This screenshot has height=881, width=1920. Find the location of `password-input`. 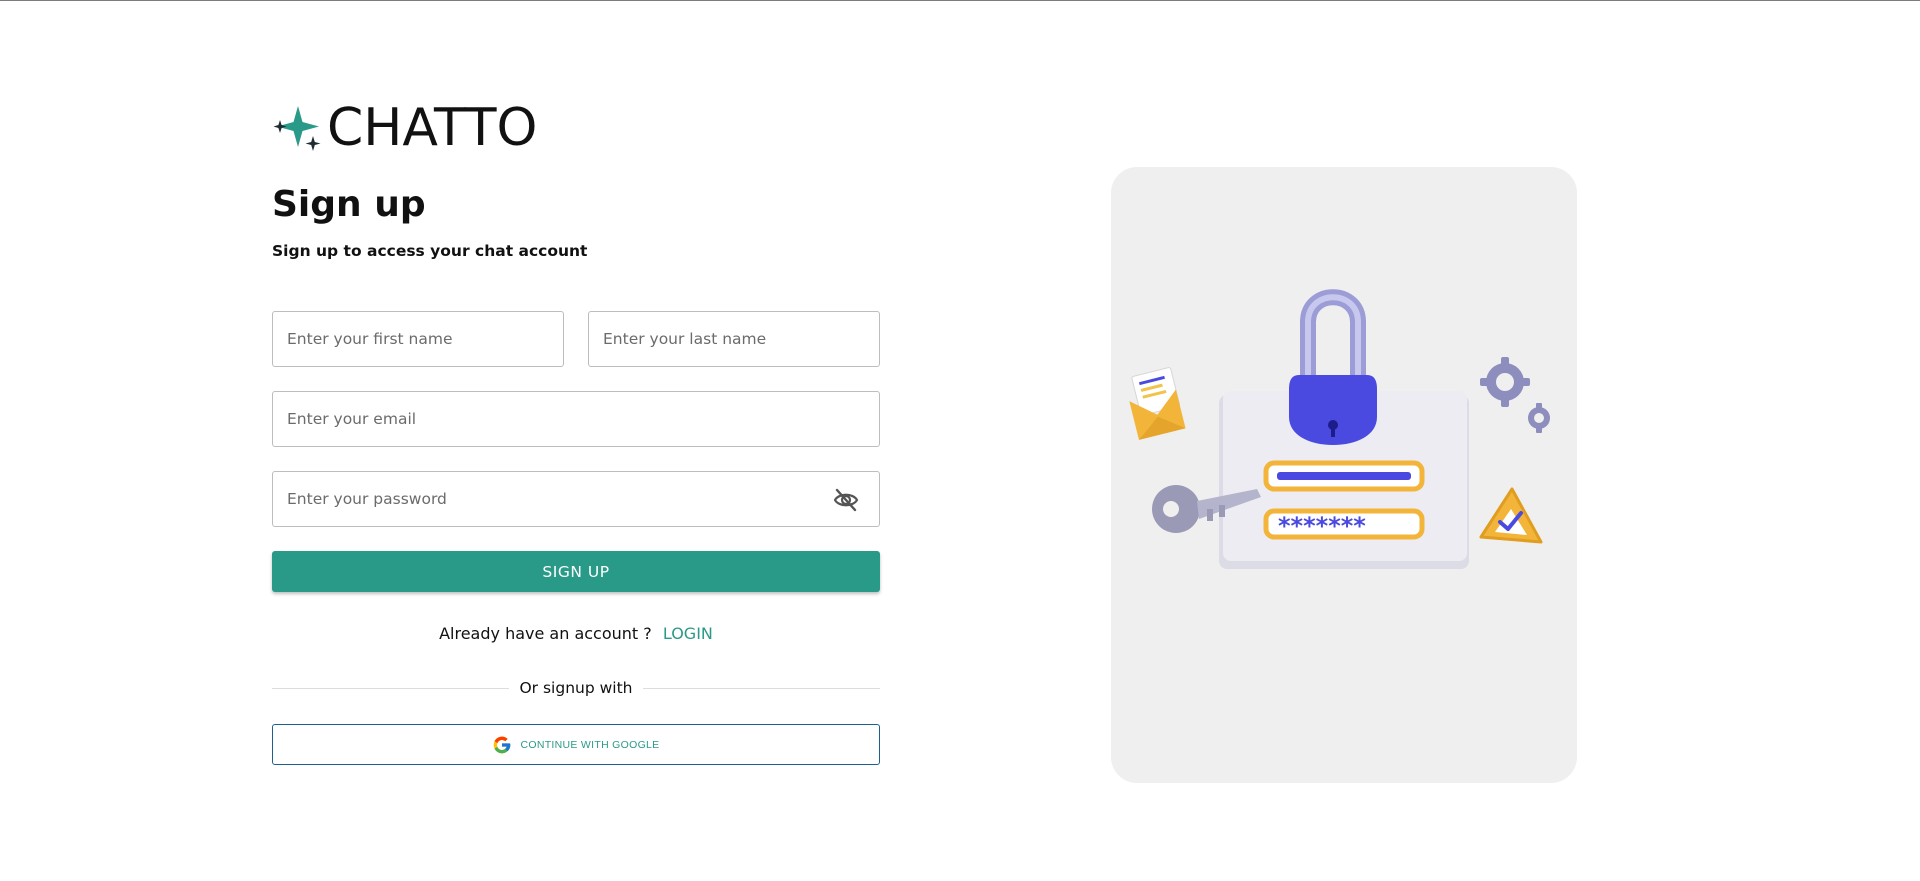

password-input is located at coordinates (576, 499).